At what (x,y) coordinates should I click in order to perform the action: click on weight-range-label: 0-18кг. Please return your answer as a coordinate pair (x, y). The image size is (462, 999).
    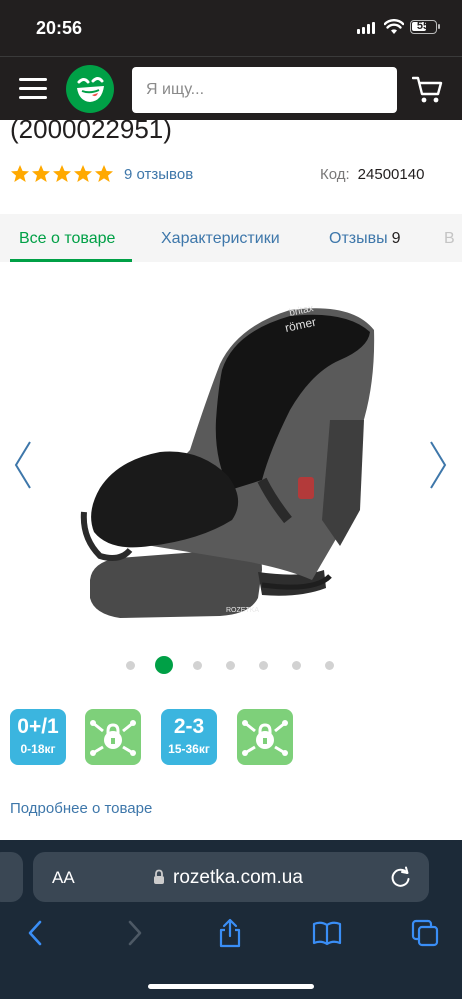
    Looking at the image, I should click on (38, 749).